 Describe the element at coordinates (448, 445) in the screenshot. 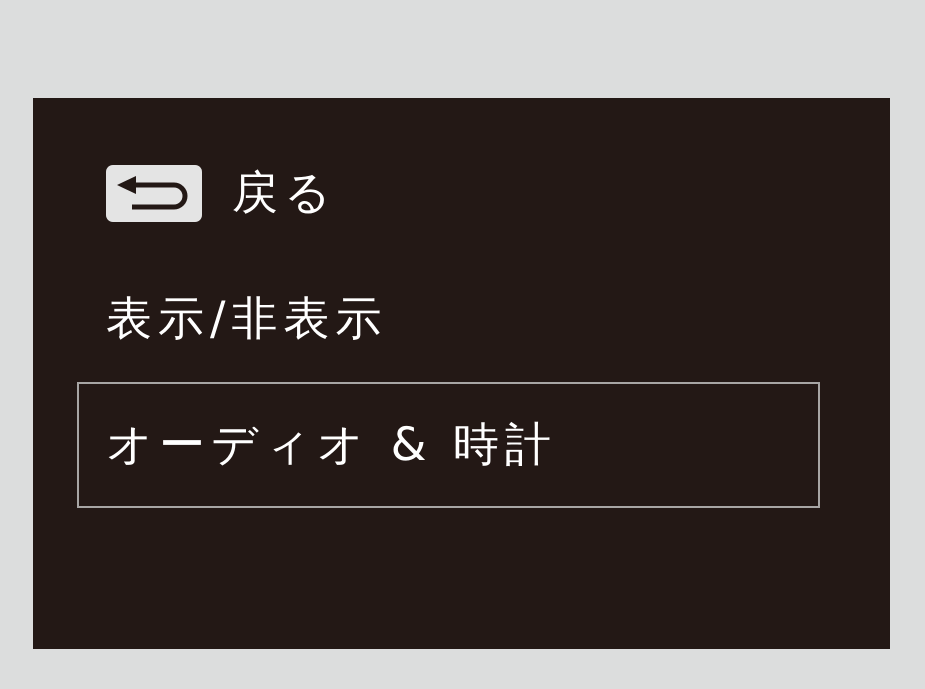

I see `menu-item: オーディオ & 時計` at that location.